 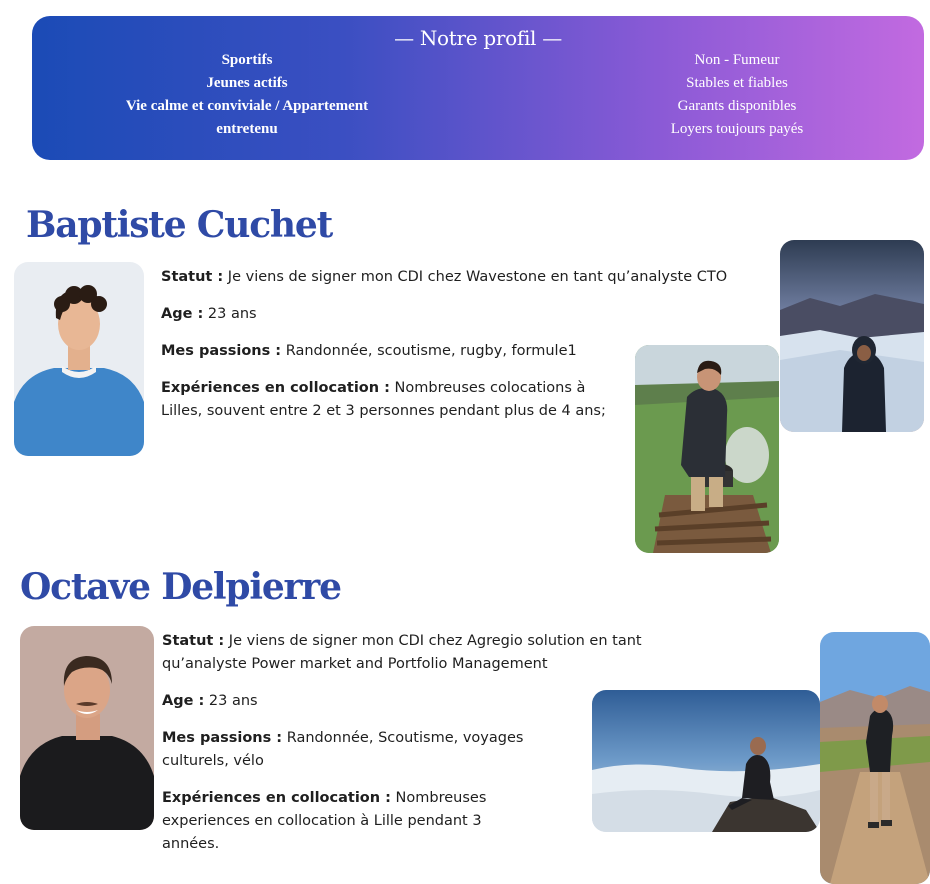 What do you see at coordinates (247, 106) in the screenshot?
I see `banner-left-item: Vie calme et conviviale / Appartement` at bounding box center [247, 106].